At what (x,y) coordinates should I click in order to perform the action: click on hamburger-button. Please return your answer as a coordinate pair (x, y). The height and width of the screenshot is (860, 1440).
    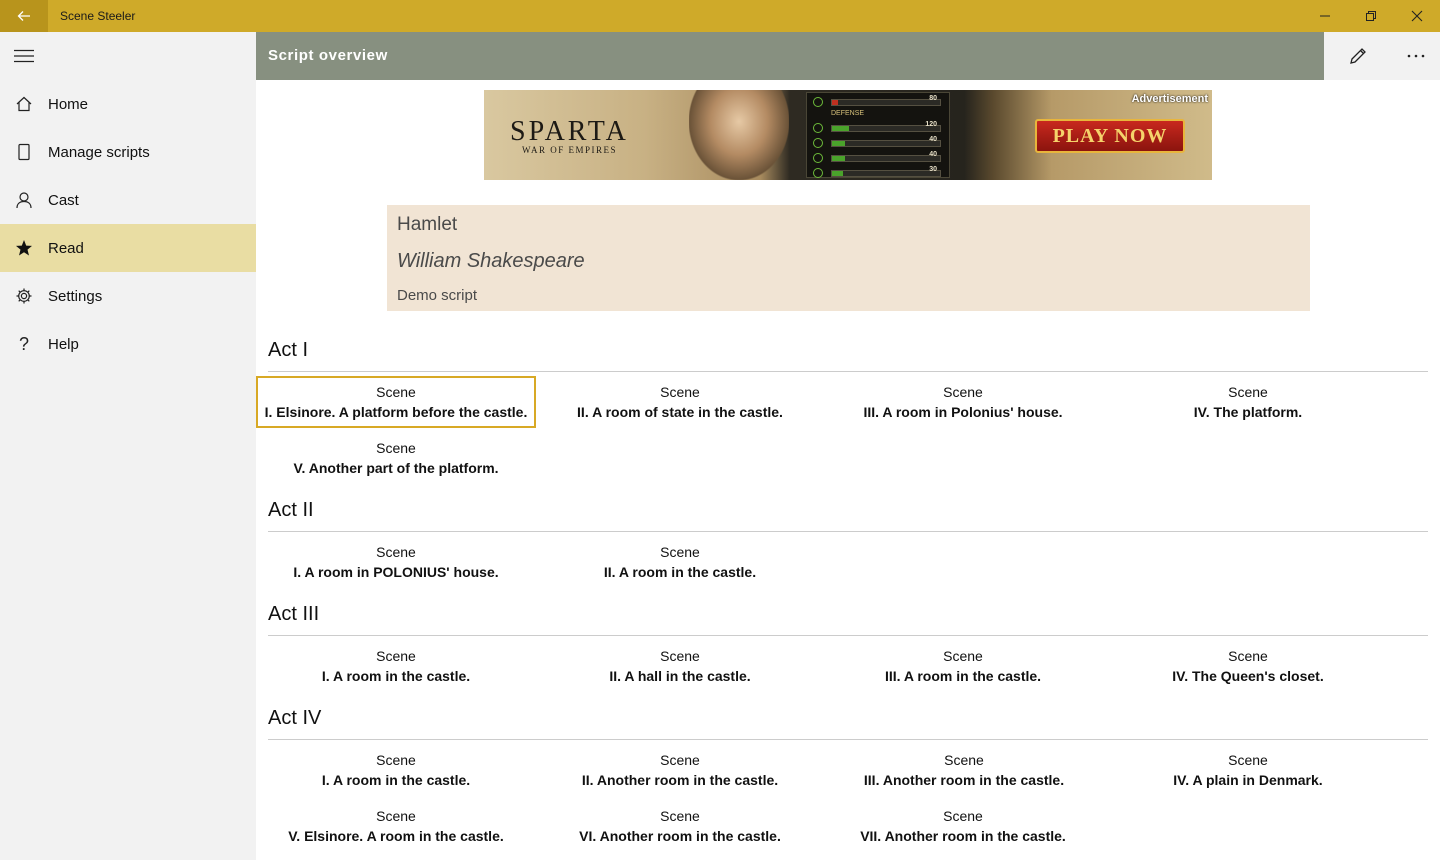
    Looking at the image, I should click on (24, 56).